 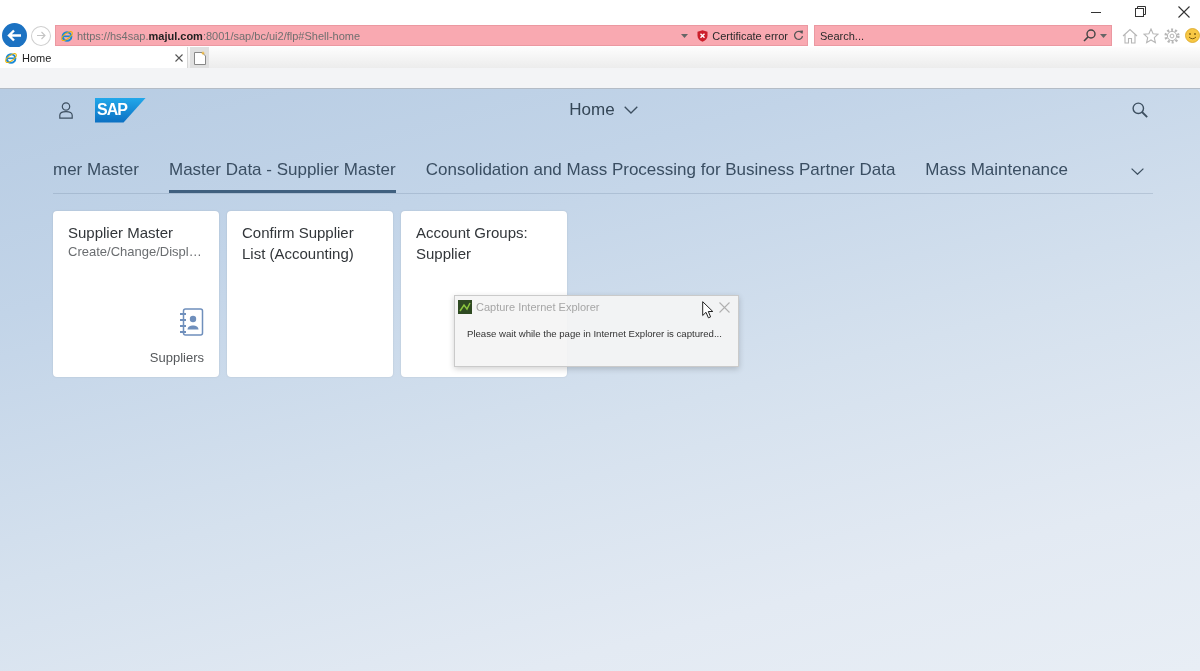 I want to click on new-tab-button, so click(x=199, y=57).